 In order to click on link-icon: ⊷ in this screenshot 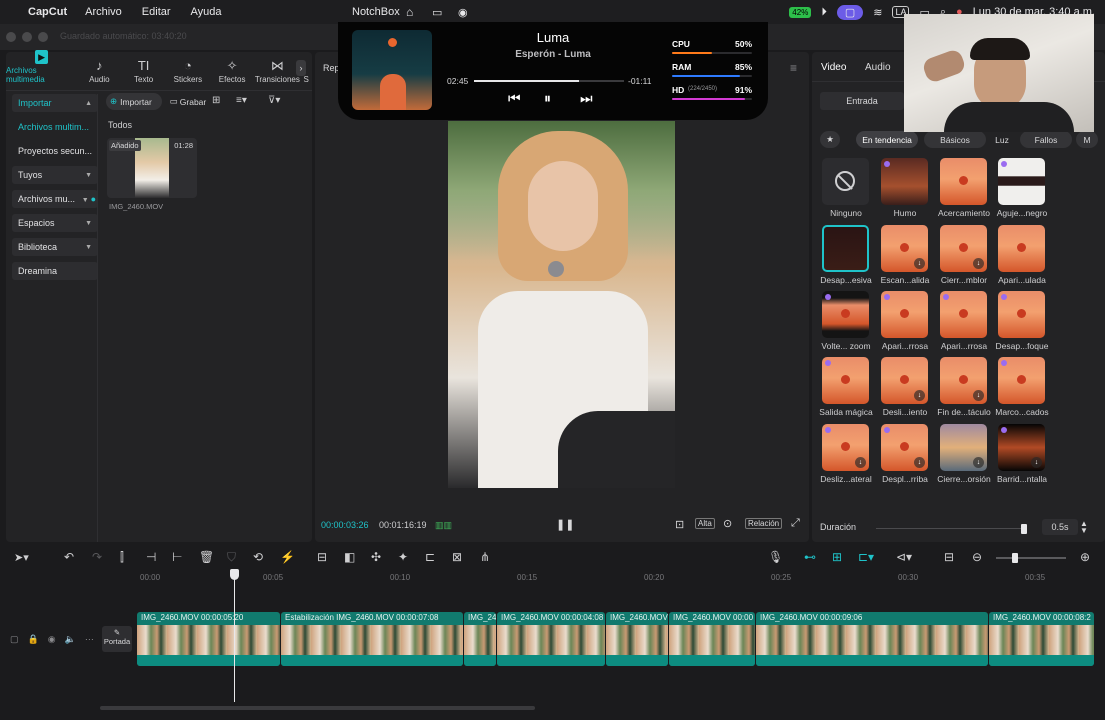, I will do `click(810, 557)`.